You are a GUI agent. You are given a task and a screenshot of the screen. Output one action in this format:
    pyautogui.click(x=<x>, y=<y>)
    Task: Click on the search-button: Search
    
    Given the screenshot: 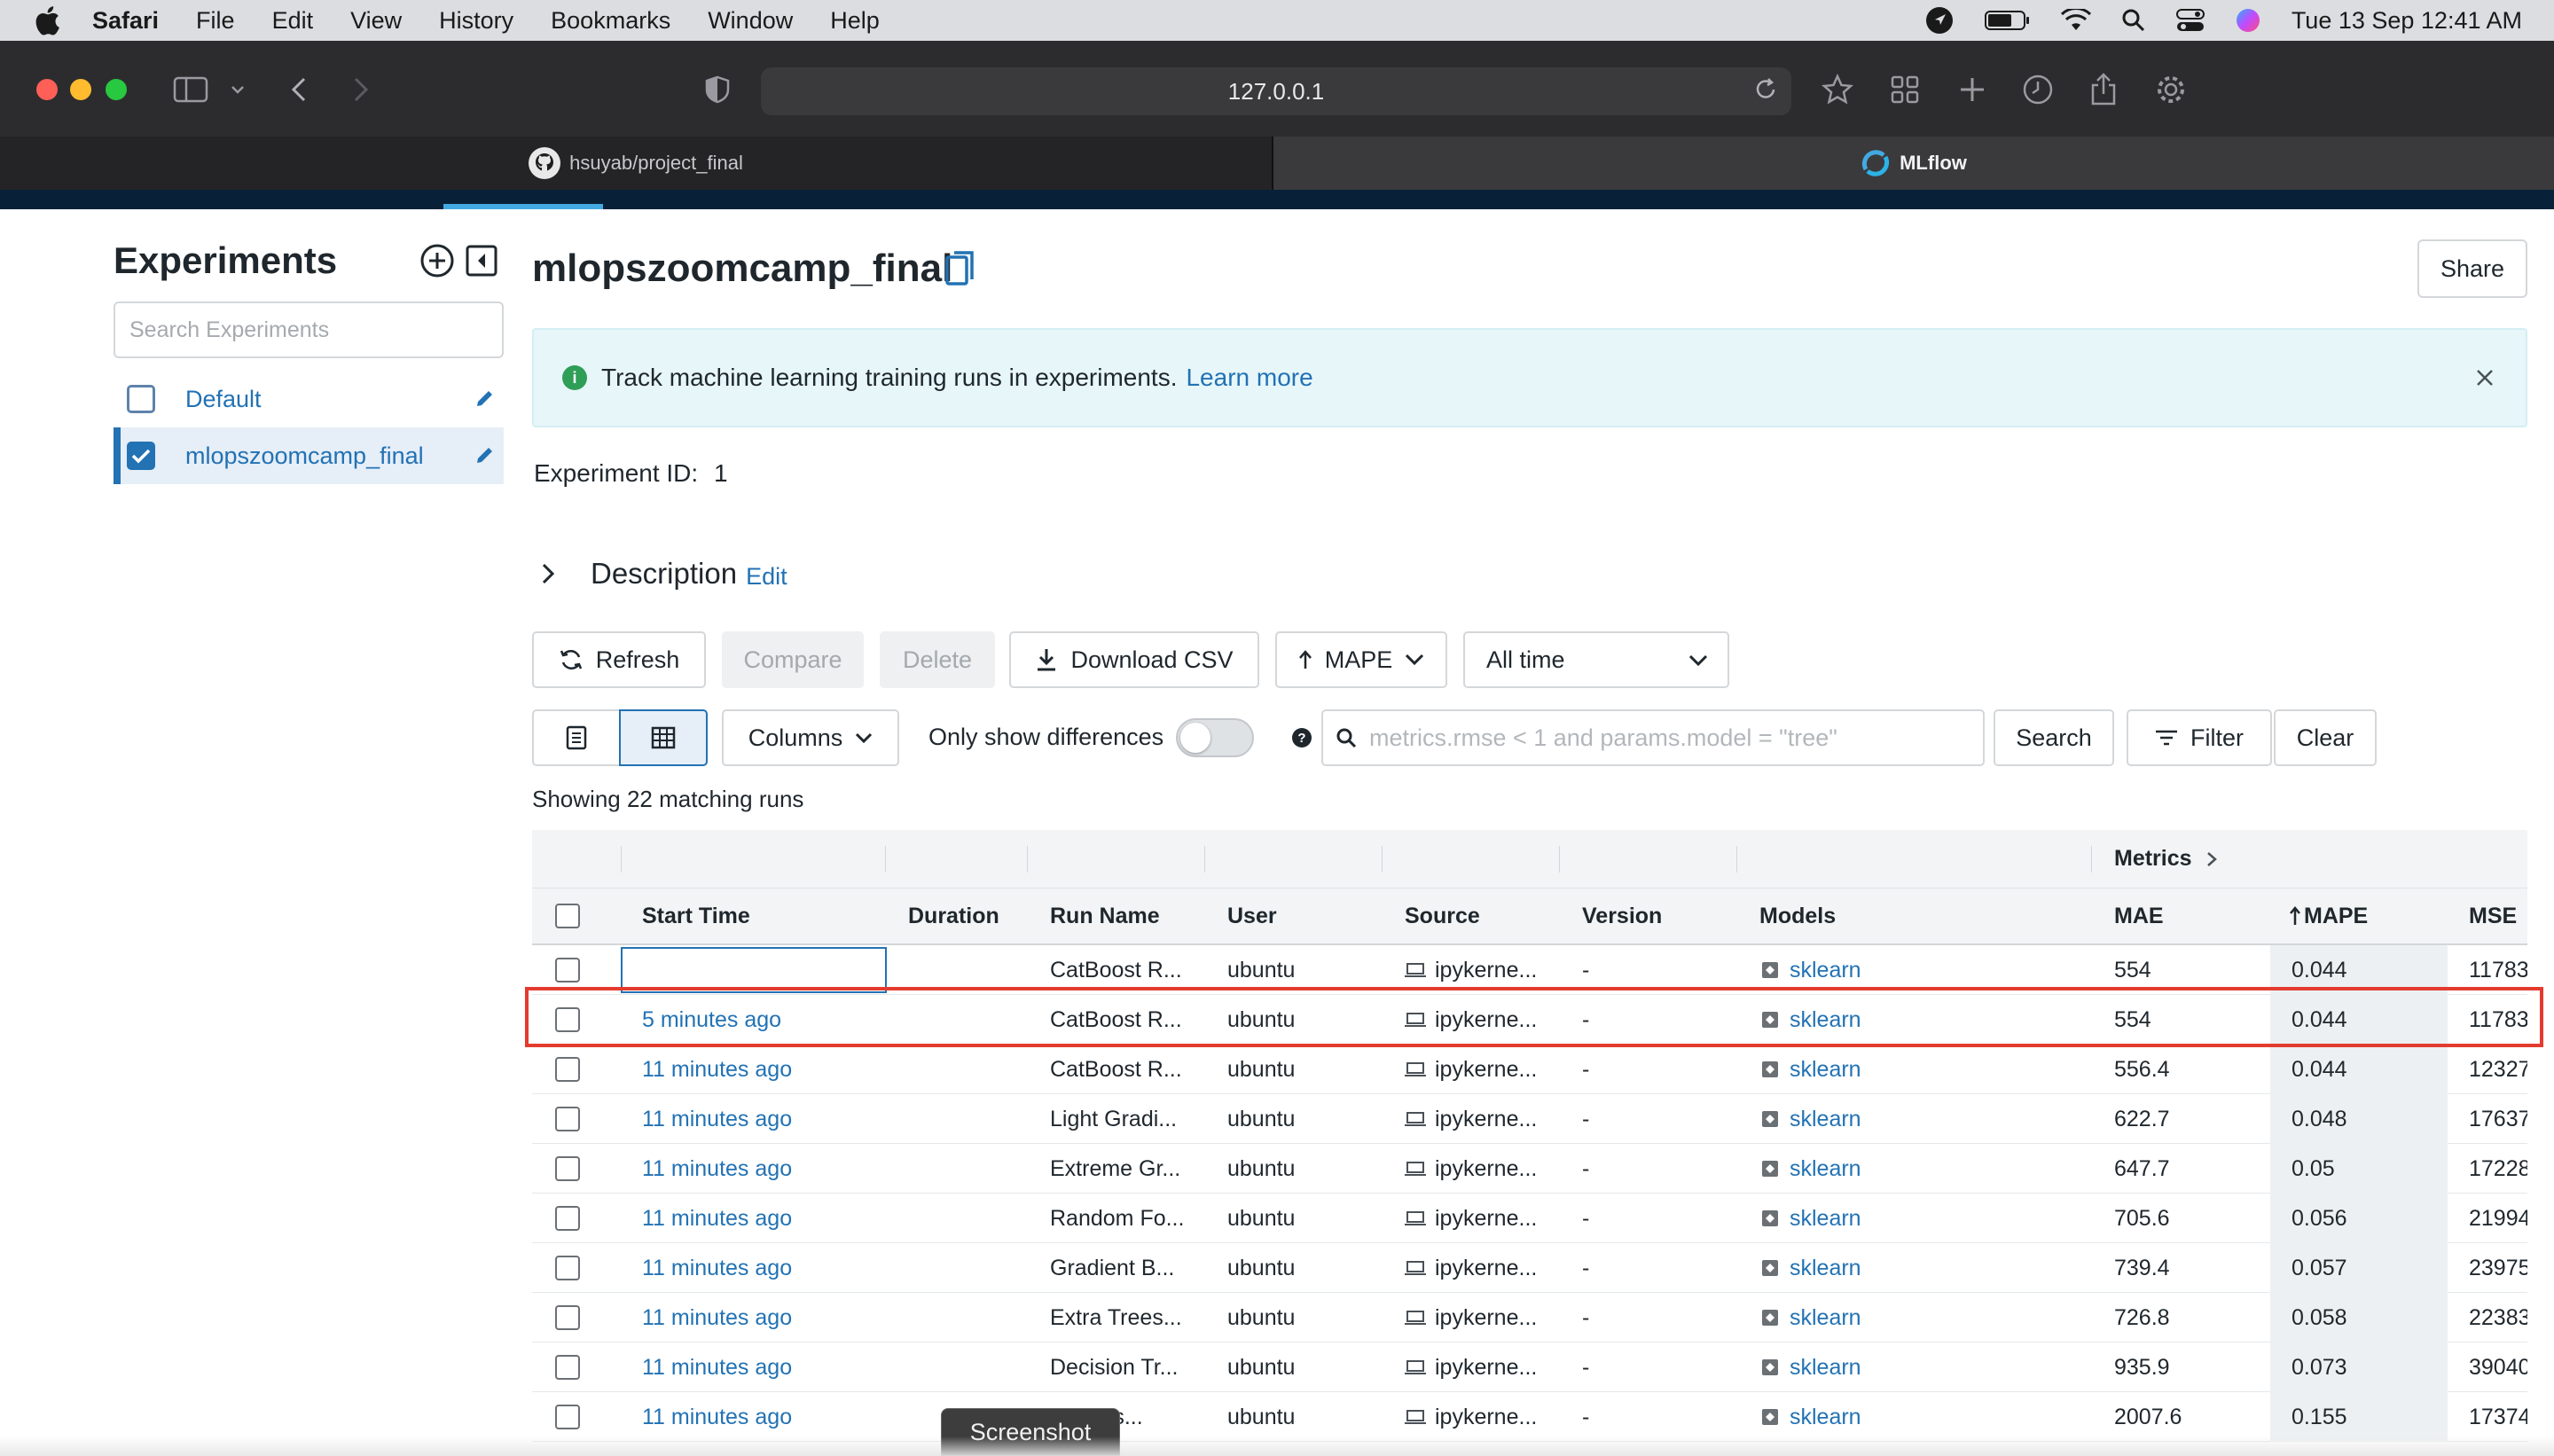 What is the action you would take?
    pyautogui.click(x=2054, y=737)
    